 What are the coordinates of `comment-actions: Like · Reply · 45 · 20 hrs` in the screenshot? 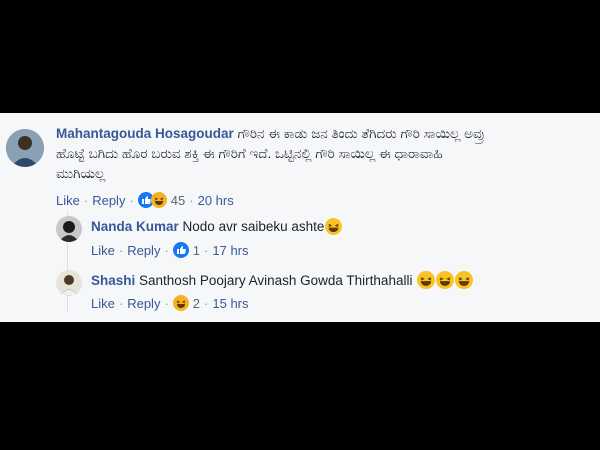 It's located at (145, 200).